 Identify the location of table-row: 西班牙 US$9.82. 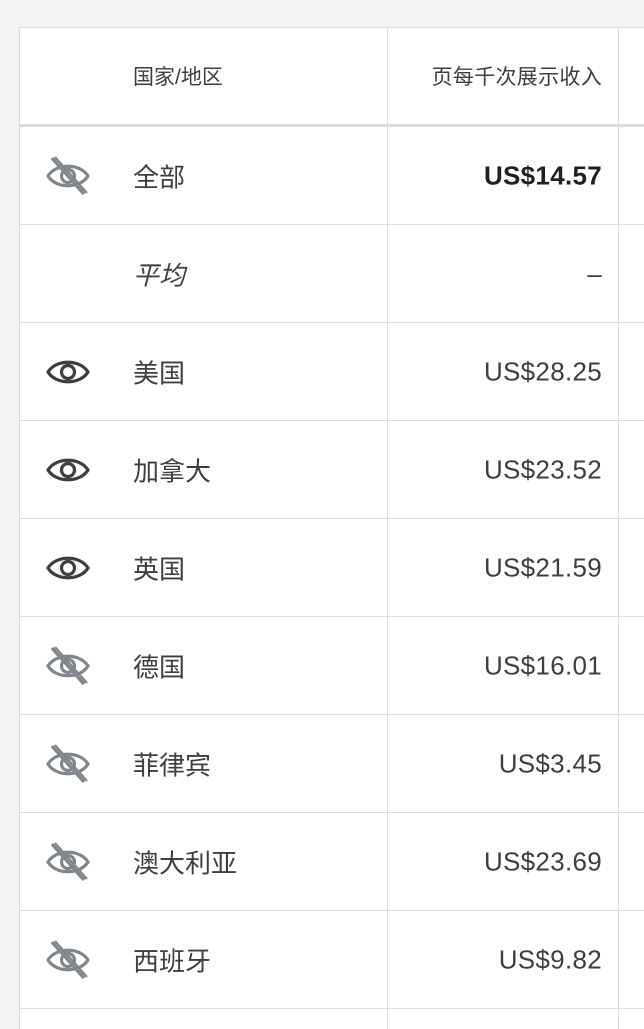
(332, 960).